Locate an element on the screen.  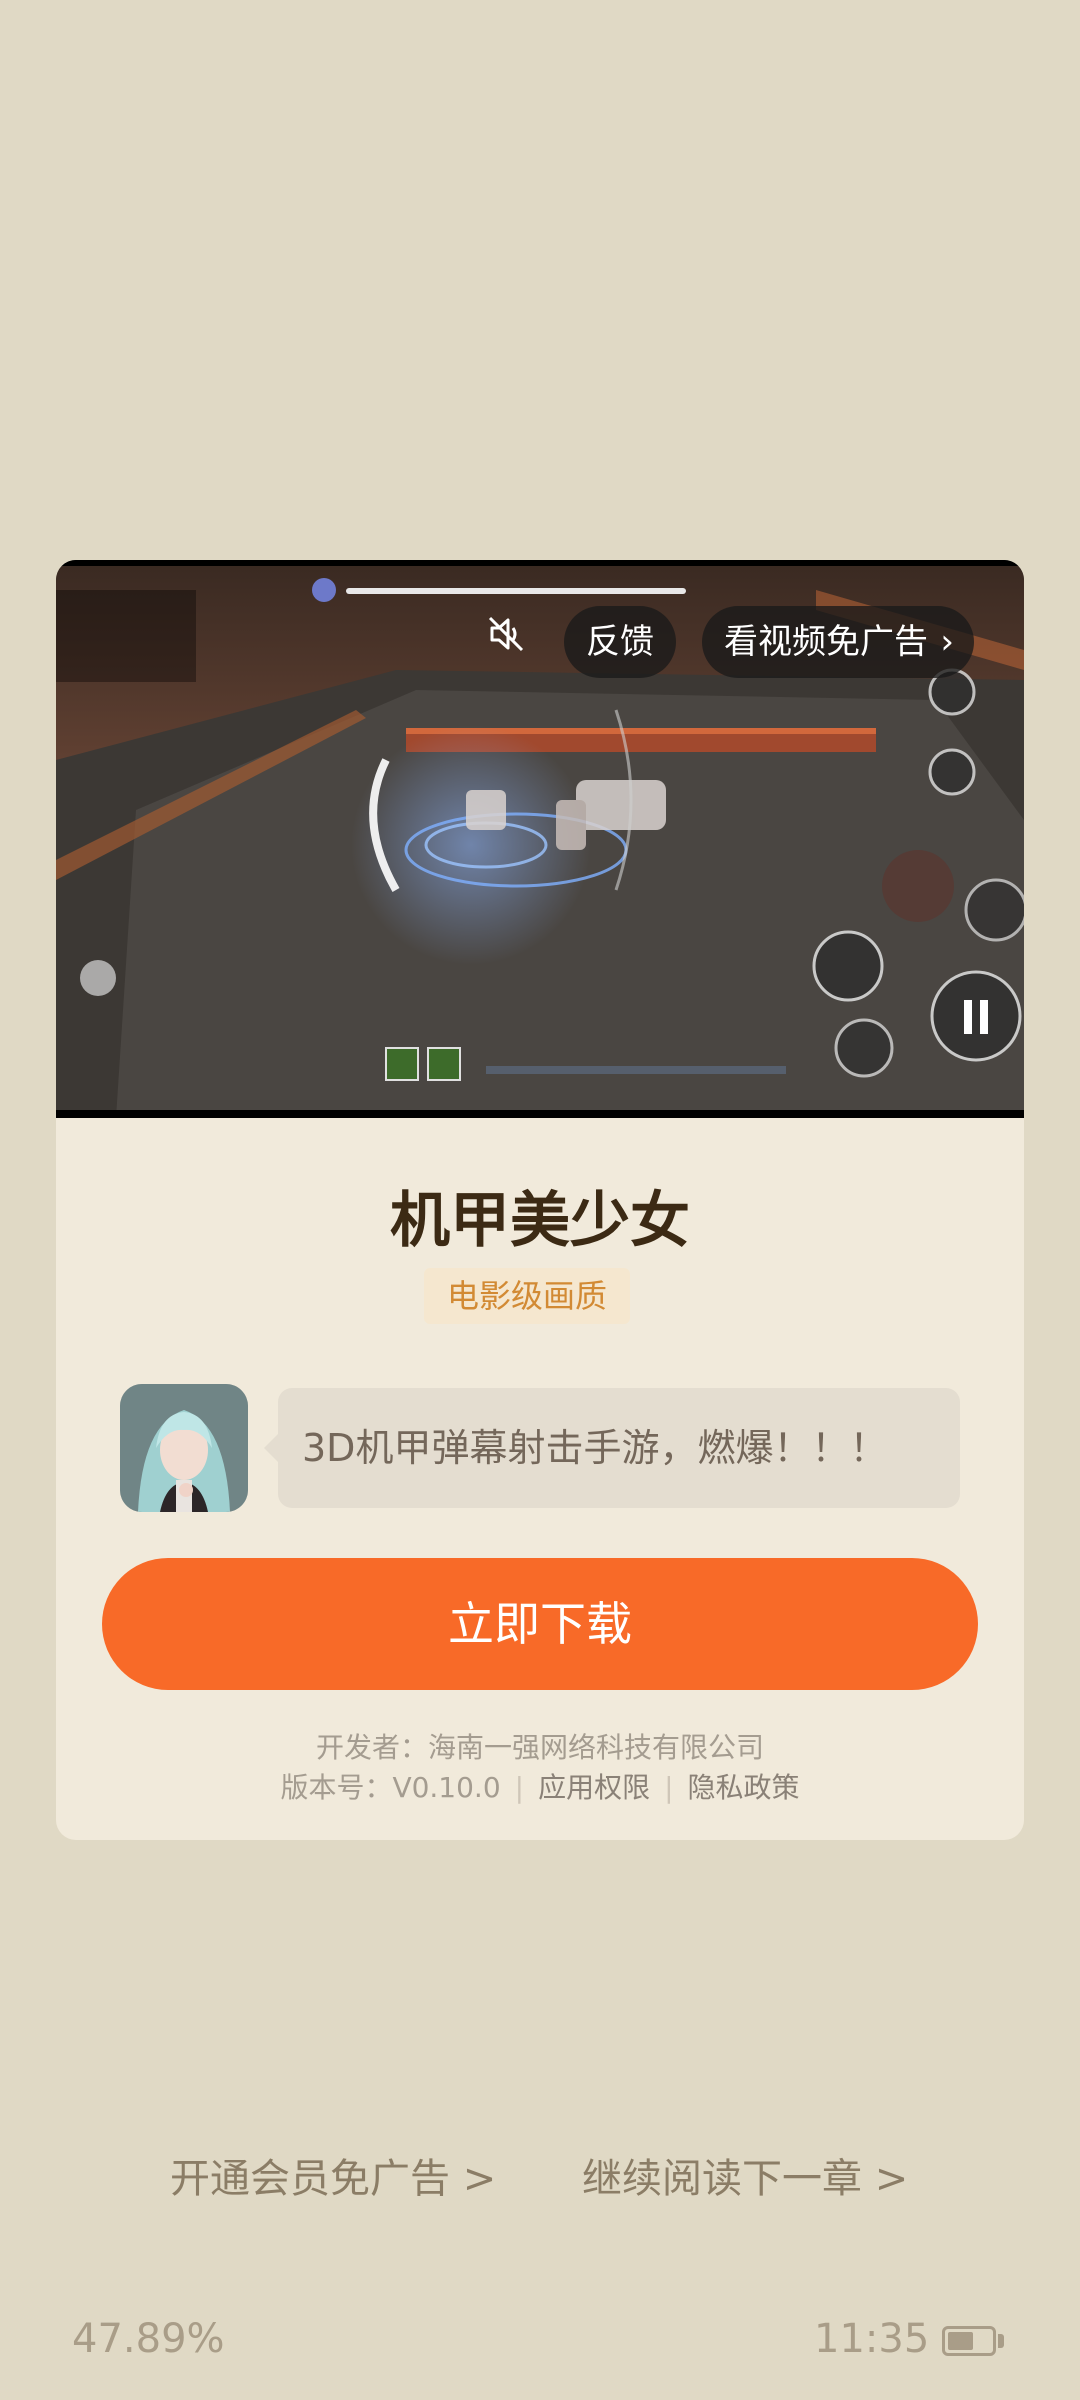
battery-icon is located at coordinates (969, 2341).